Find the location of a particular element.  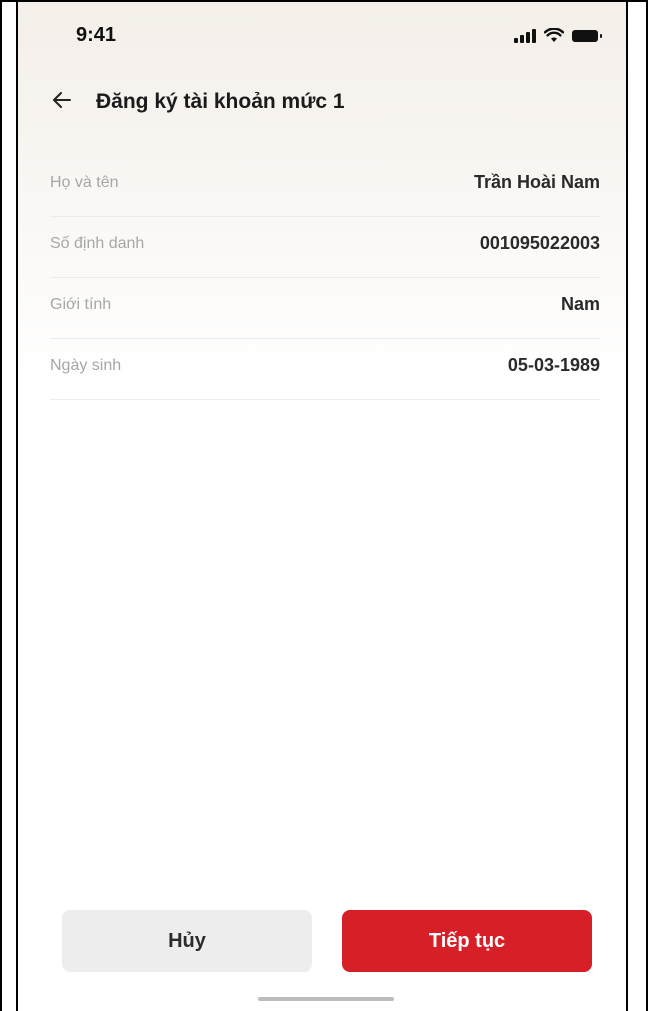

status-time: 9:41 is located at coordinates (96, 35).